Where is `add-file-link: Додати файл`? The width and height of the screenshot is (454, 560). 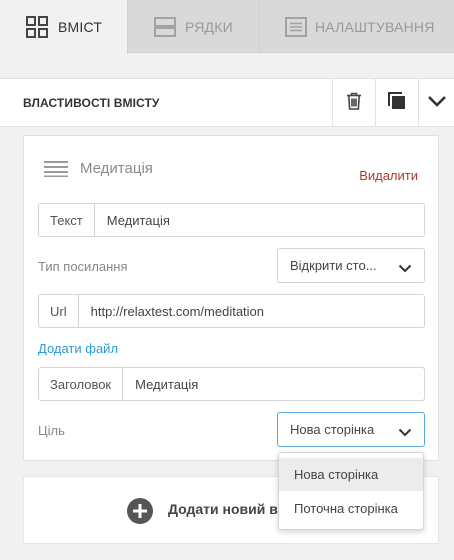 add-file-link: Додати файл is located at coordinates (78, 348).